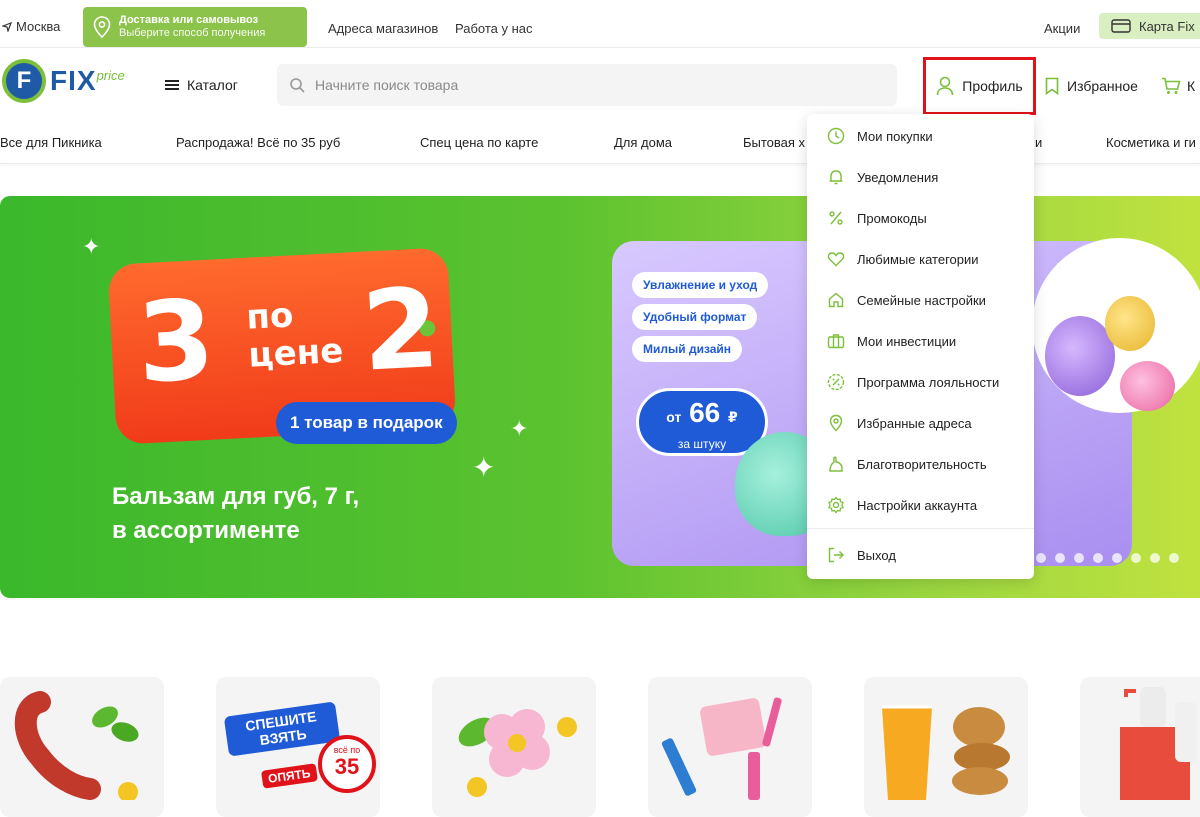 The image size is (1200, 817). I want to click on menu-item-loyalty-program: Программа лояльности, so click(913, 382).